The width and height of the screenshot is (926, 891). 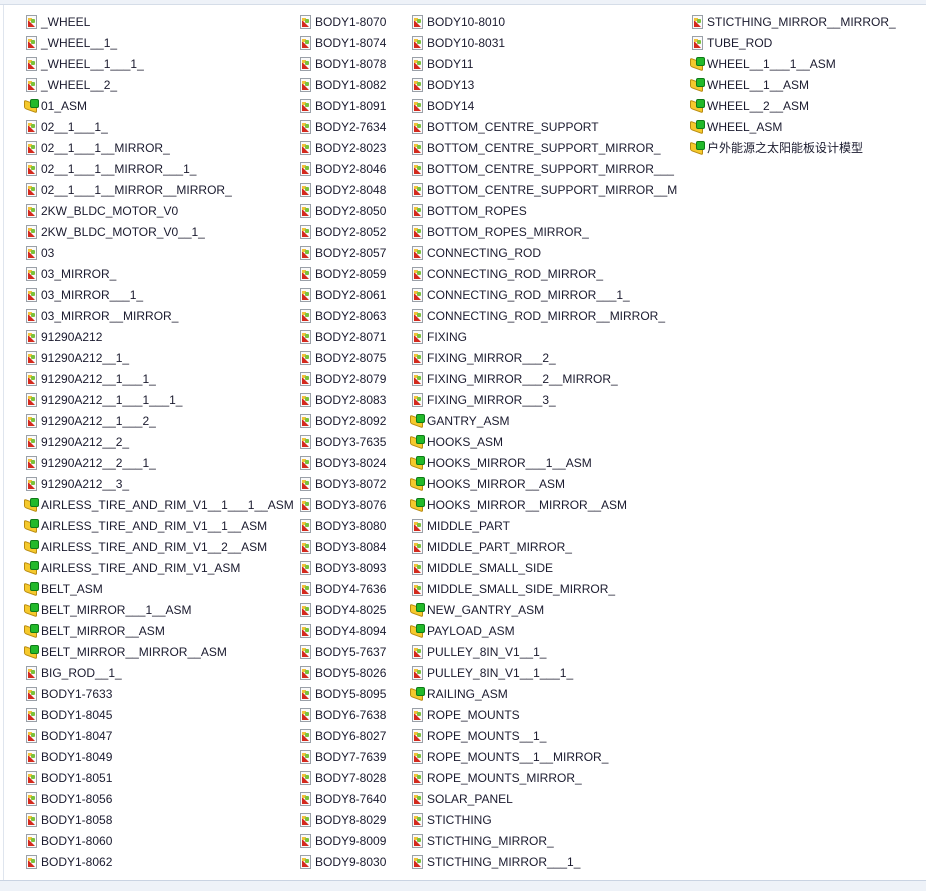 What do you see at coordinates (145, 526) in the screenshot?
I see `assembly-file-item: AIRLESS_TIRE_AND_RIM_V1__1__ASM` at bounding box center [145, 526].